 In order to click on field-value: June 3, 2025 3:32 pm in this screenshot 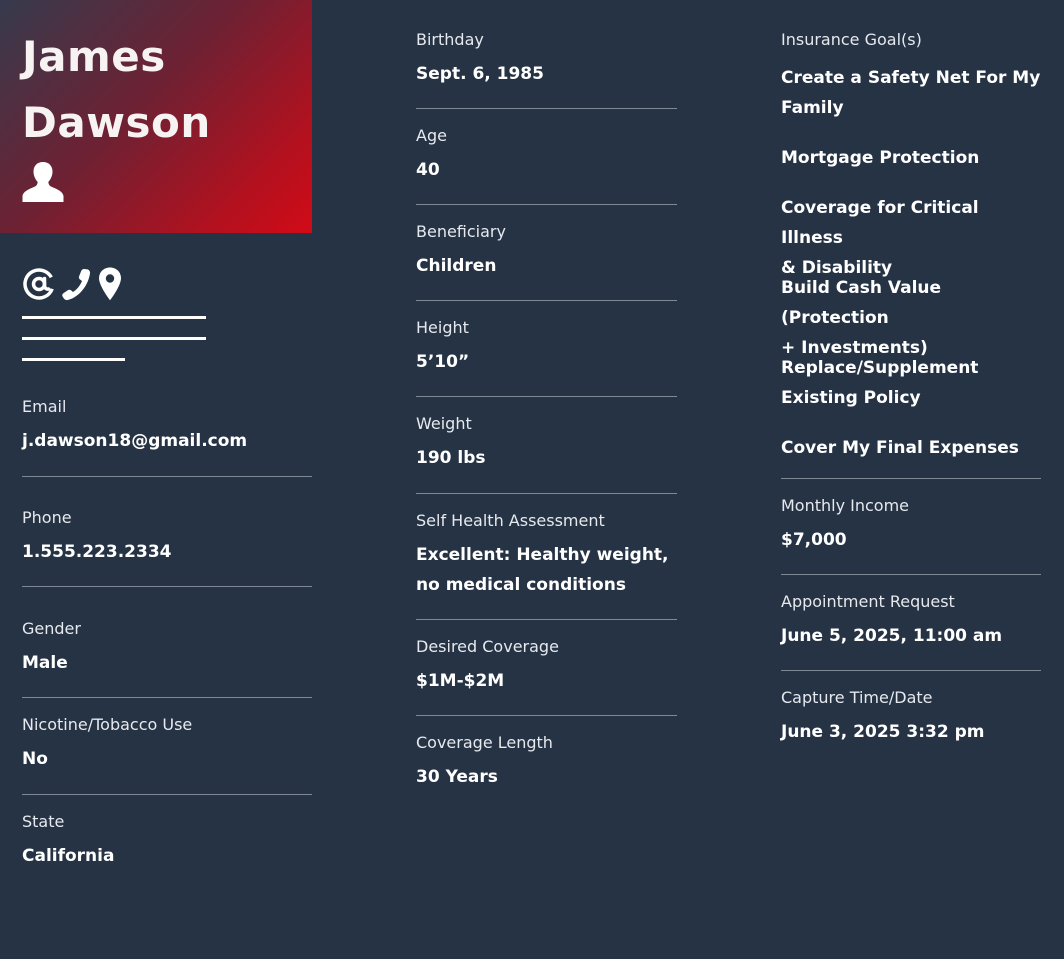, I will do `click(883, 732)`.